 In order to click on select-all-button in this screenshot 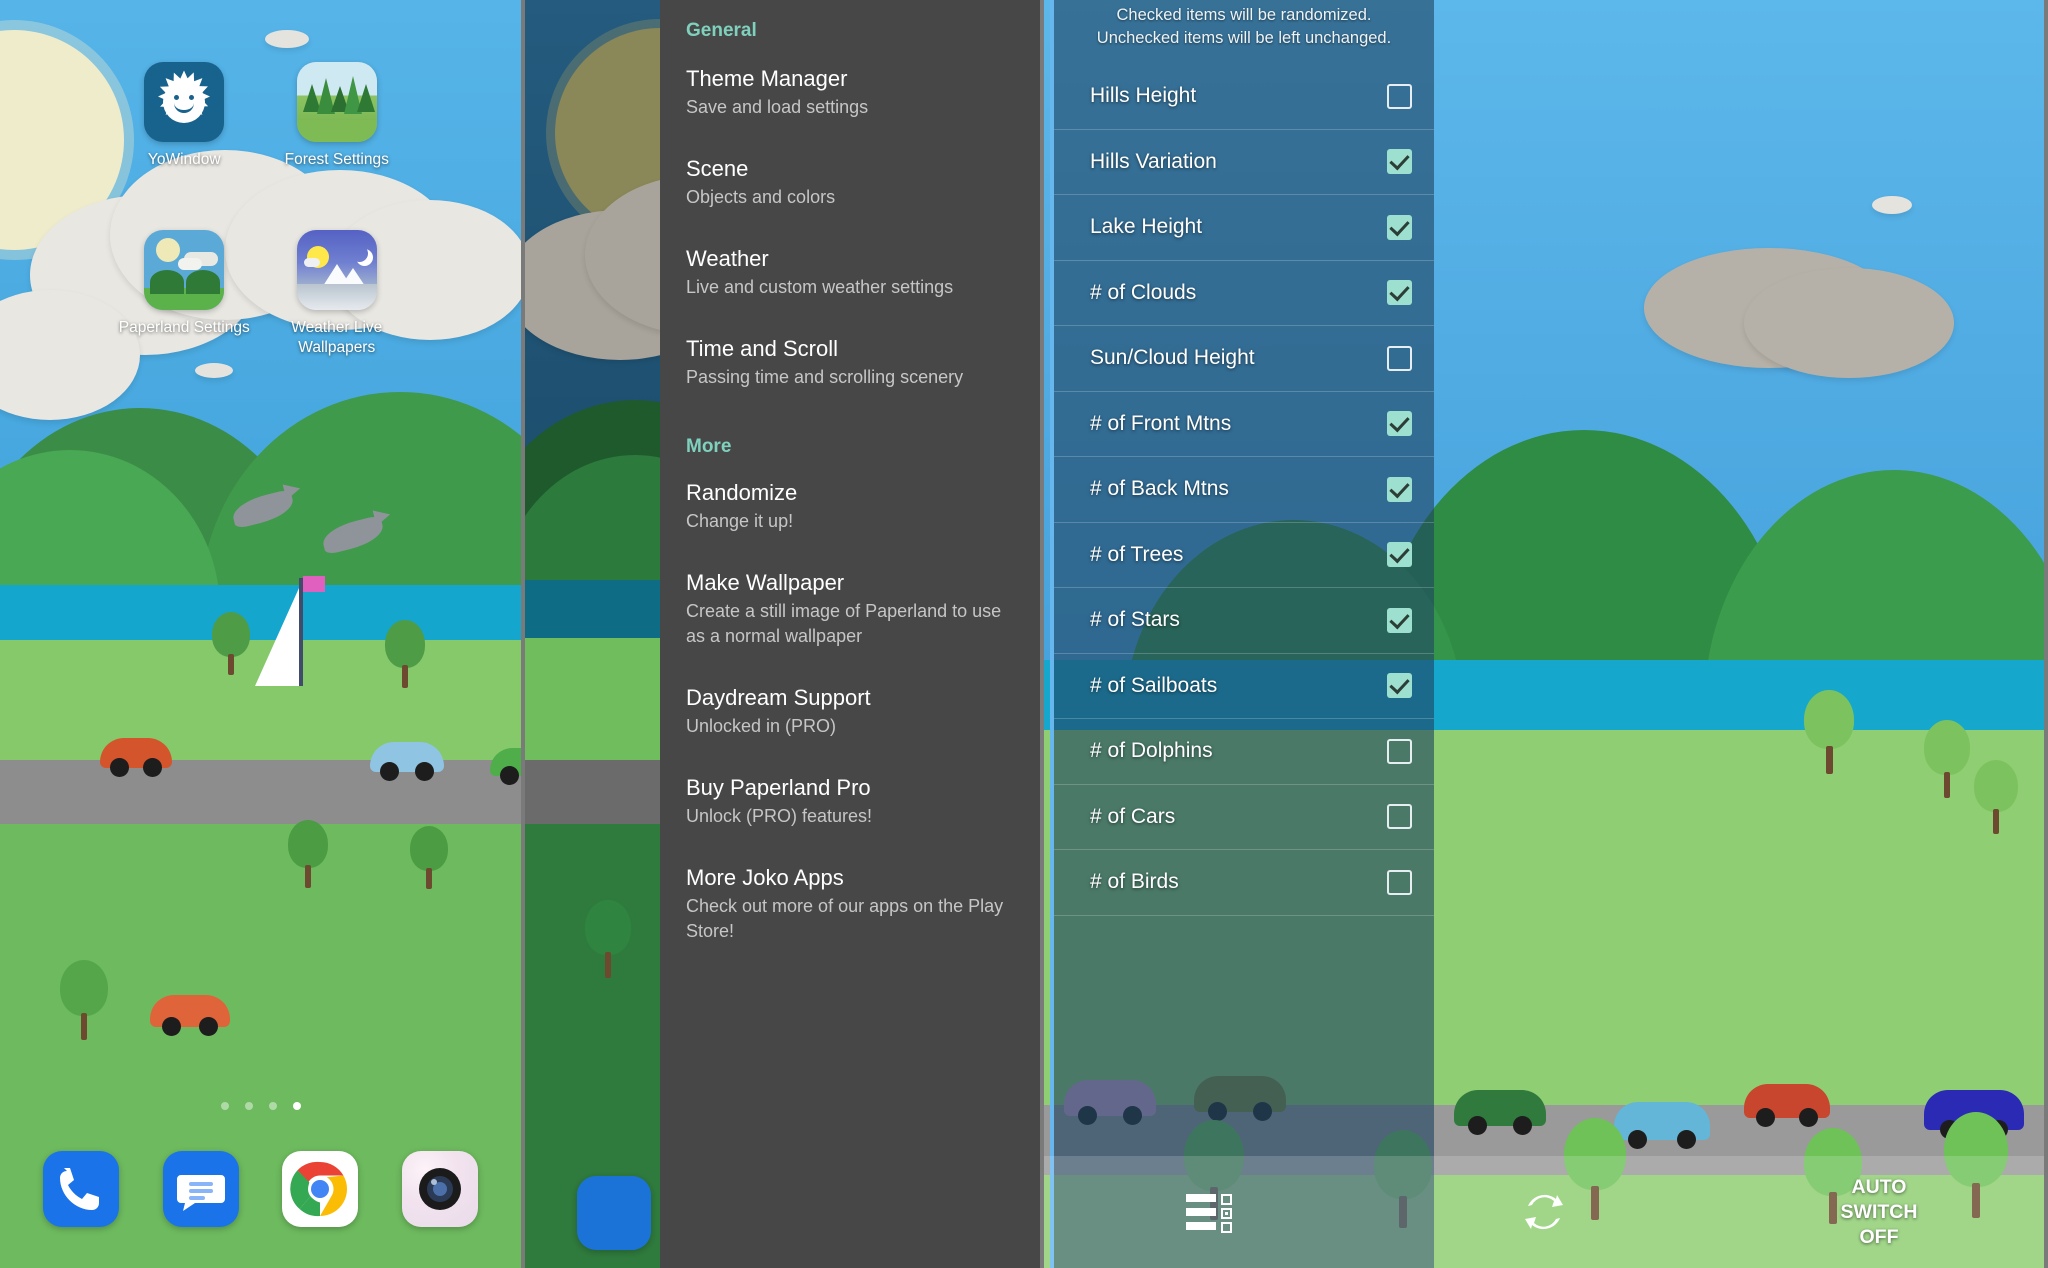, I will do `click(1209, 1213)`.